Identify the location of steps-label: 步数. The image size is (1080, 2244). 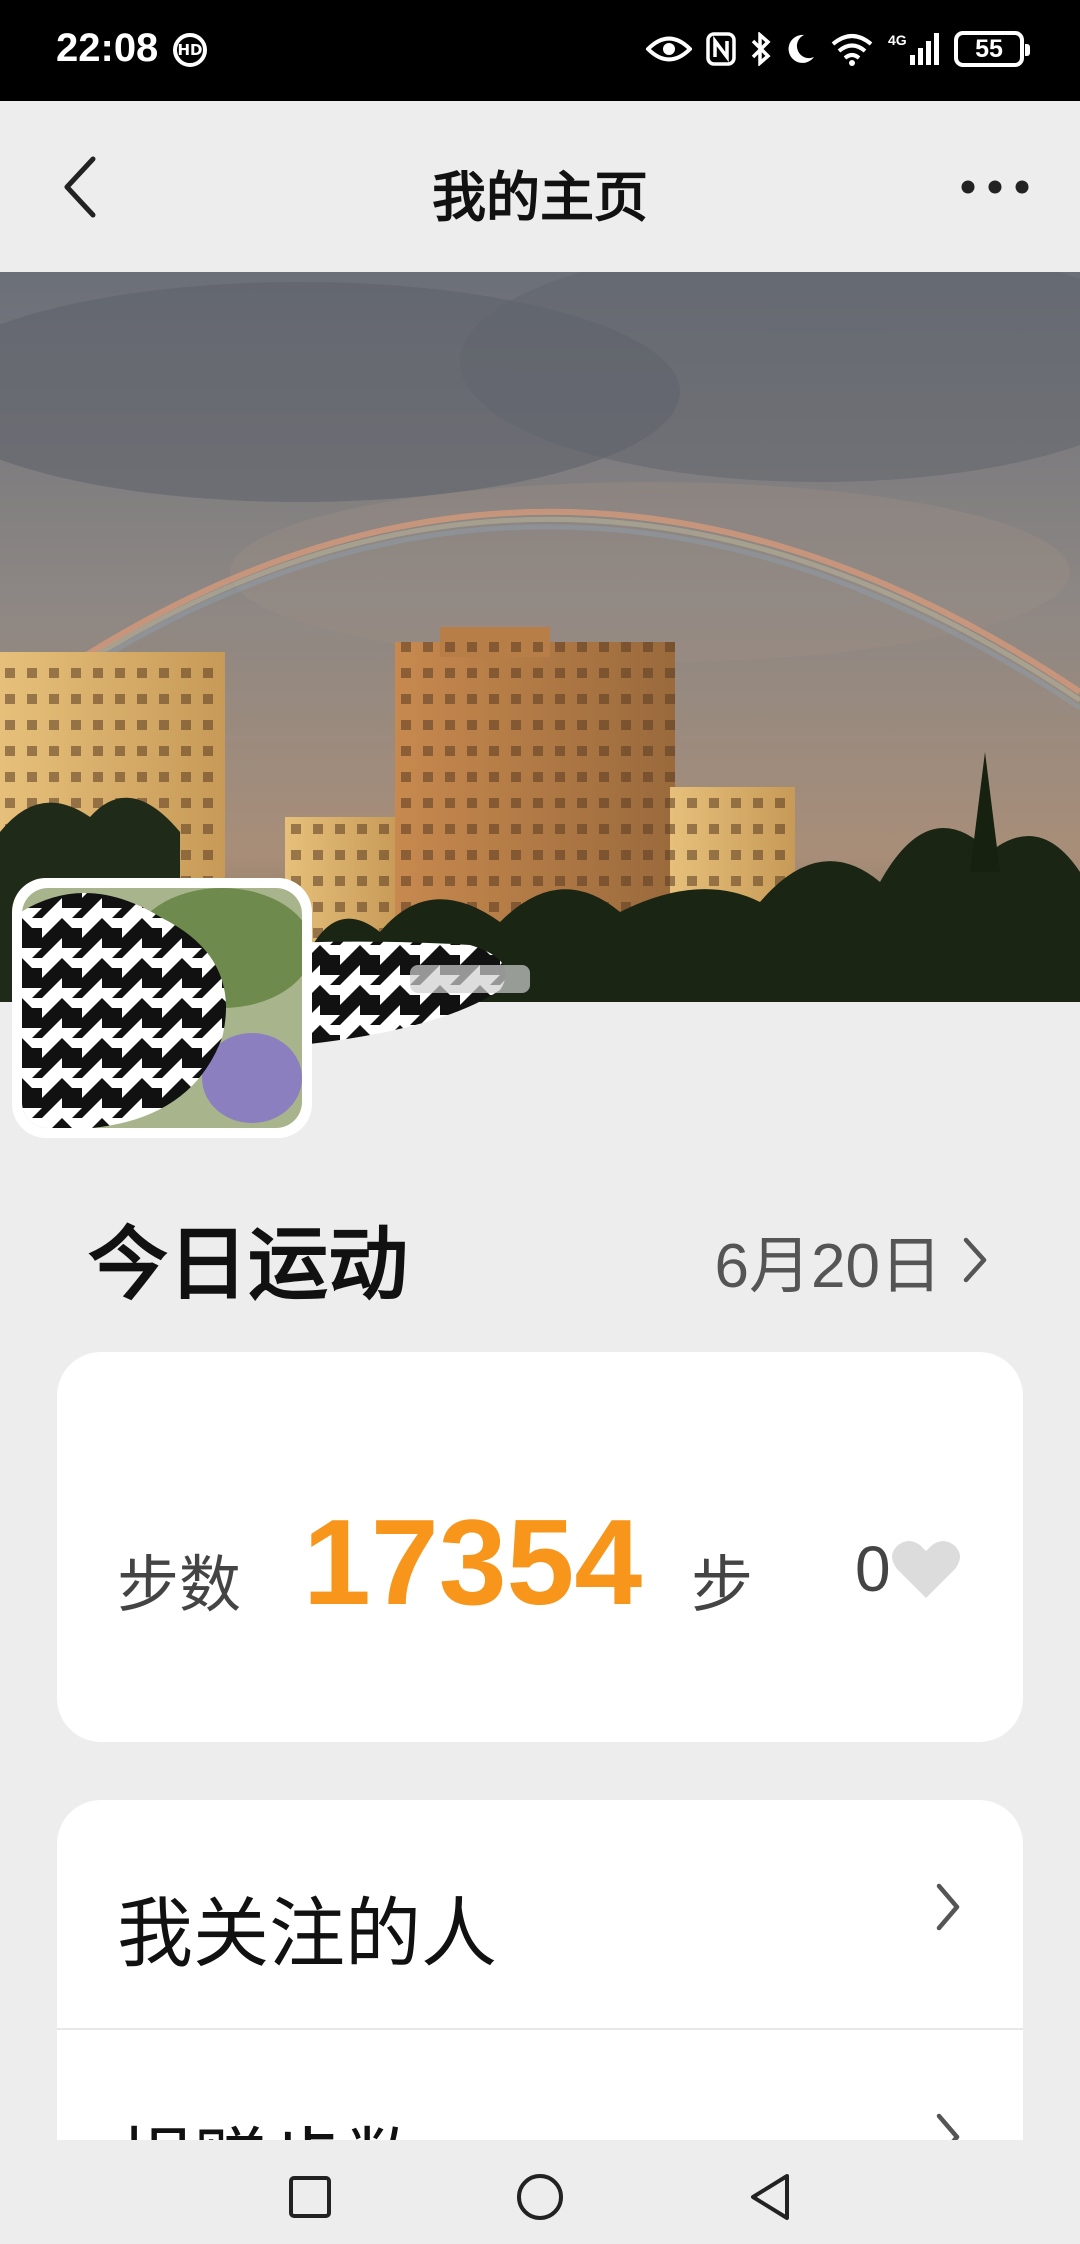
(179, 1584).